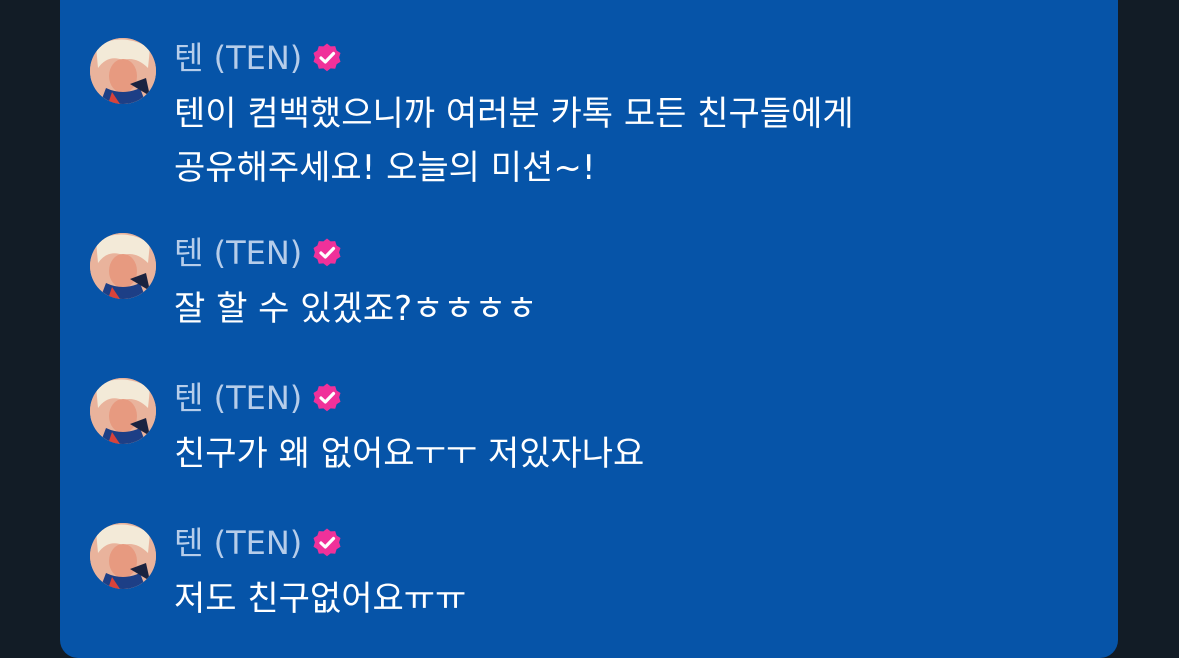 The width and height of the screenshot is (1179, 658). What do you see at coordinates (320, 599) in the screenshot?
I see `message-text: 저도 친구없어요ㅠㅠ` at bounding box center [320, 599].